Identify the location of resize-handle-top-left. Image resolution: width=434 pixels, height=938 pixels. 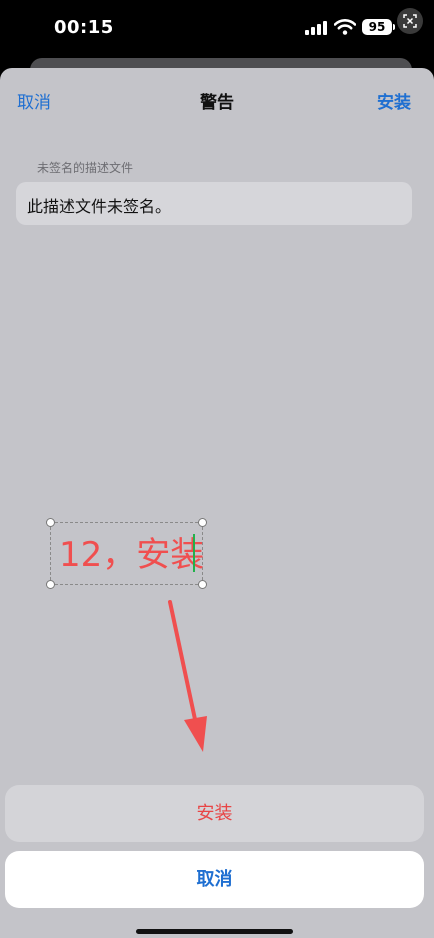
(50, 522).